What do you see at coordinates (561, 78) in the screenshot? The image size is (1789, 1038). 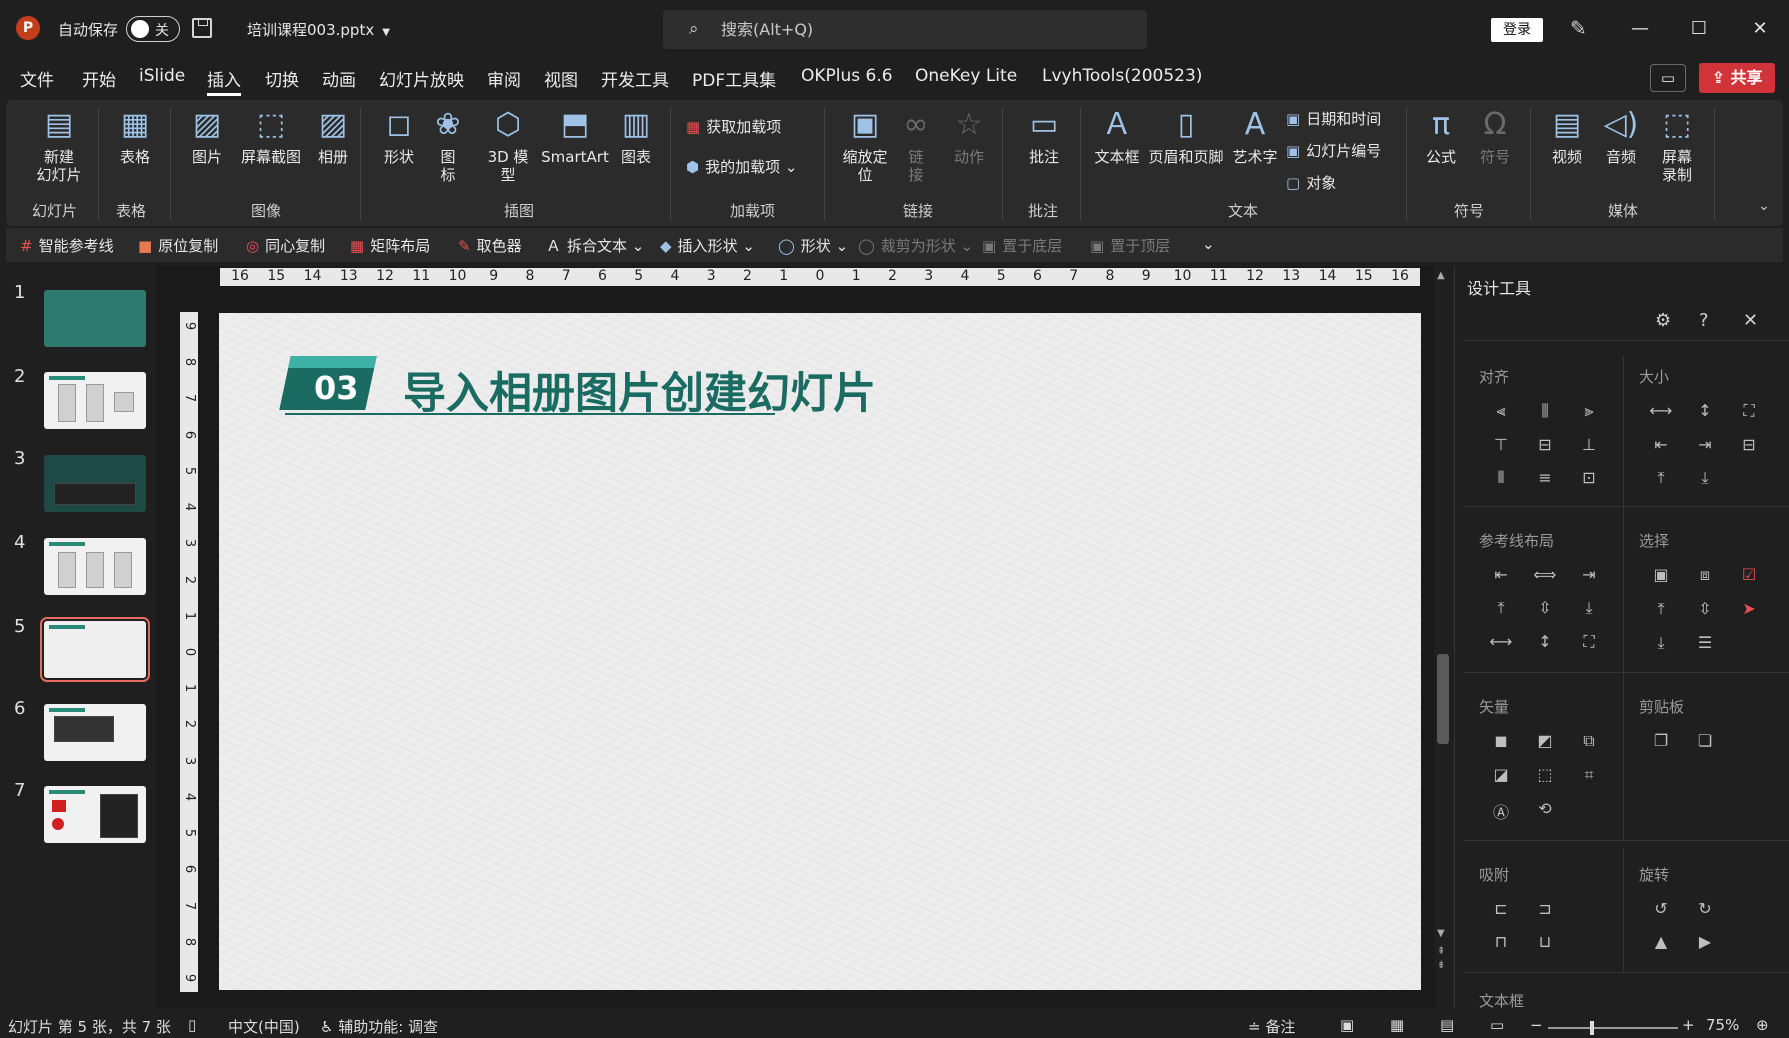 I see `menu-view: 视图` at bounding box center [561, 78].